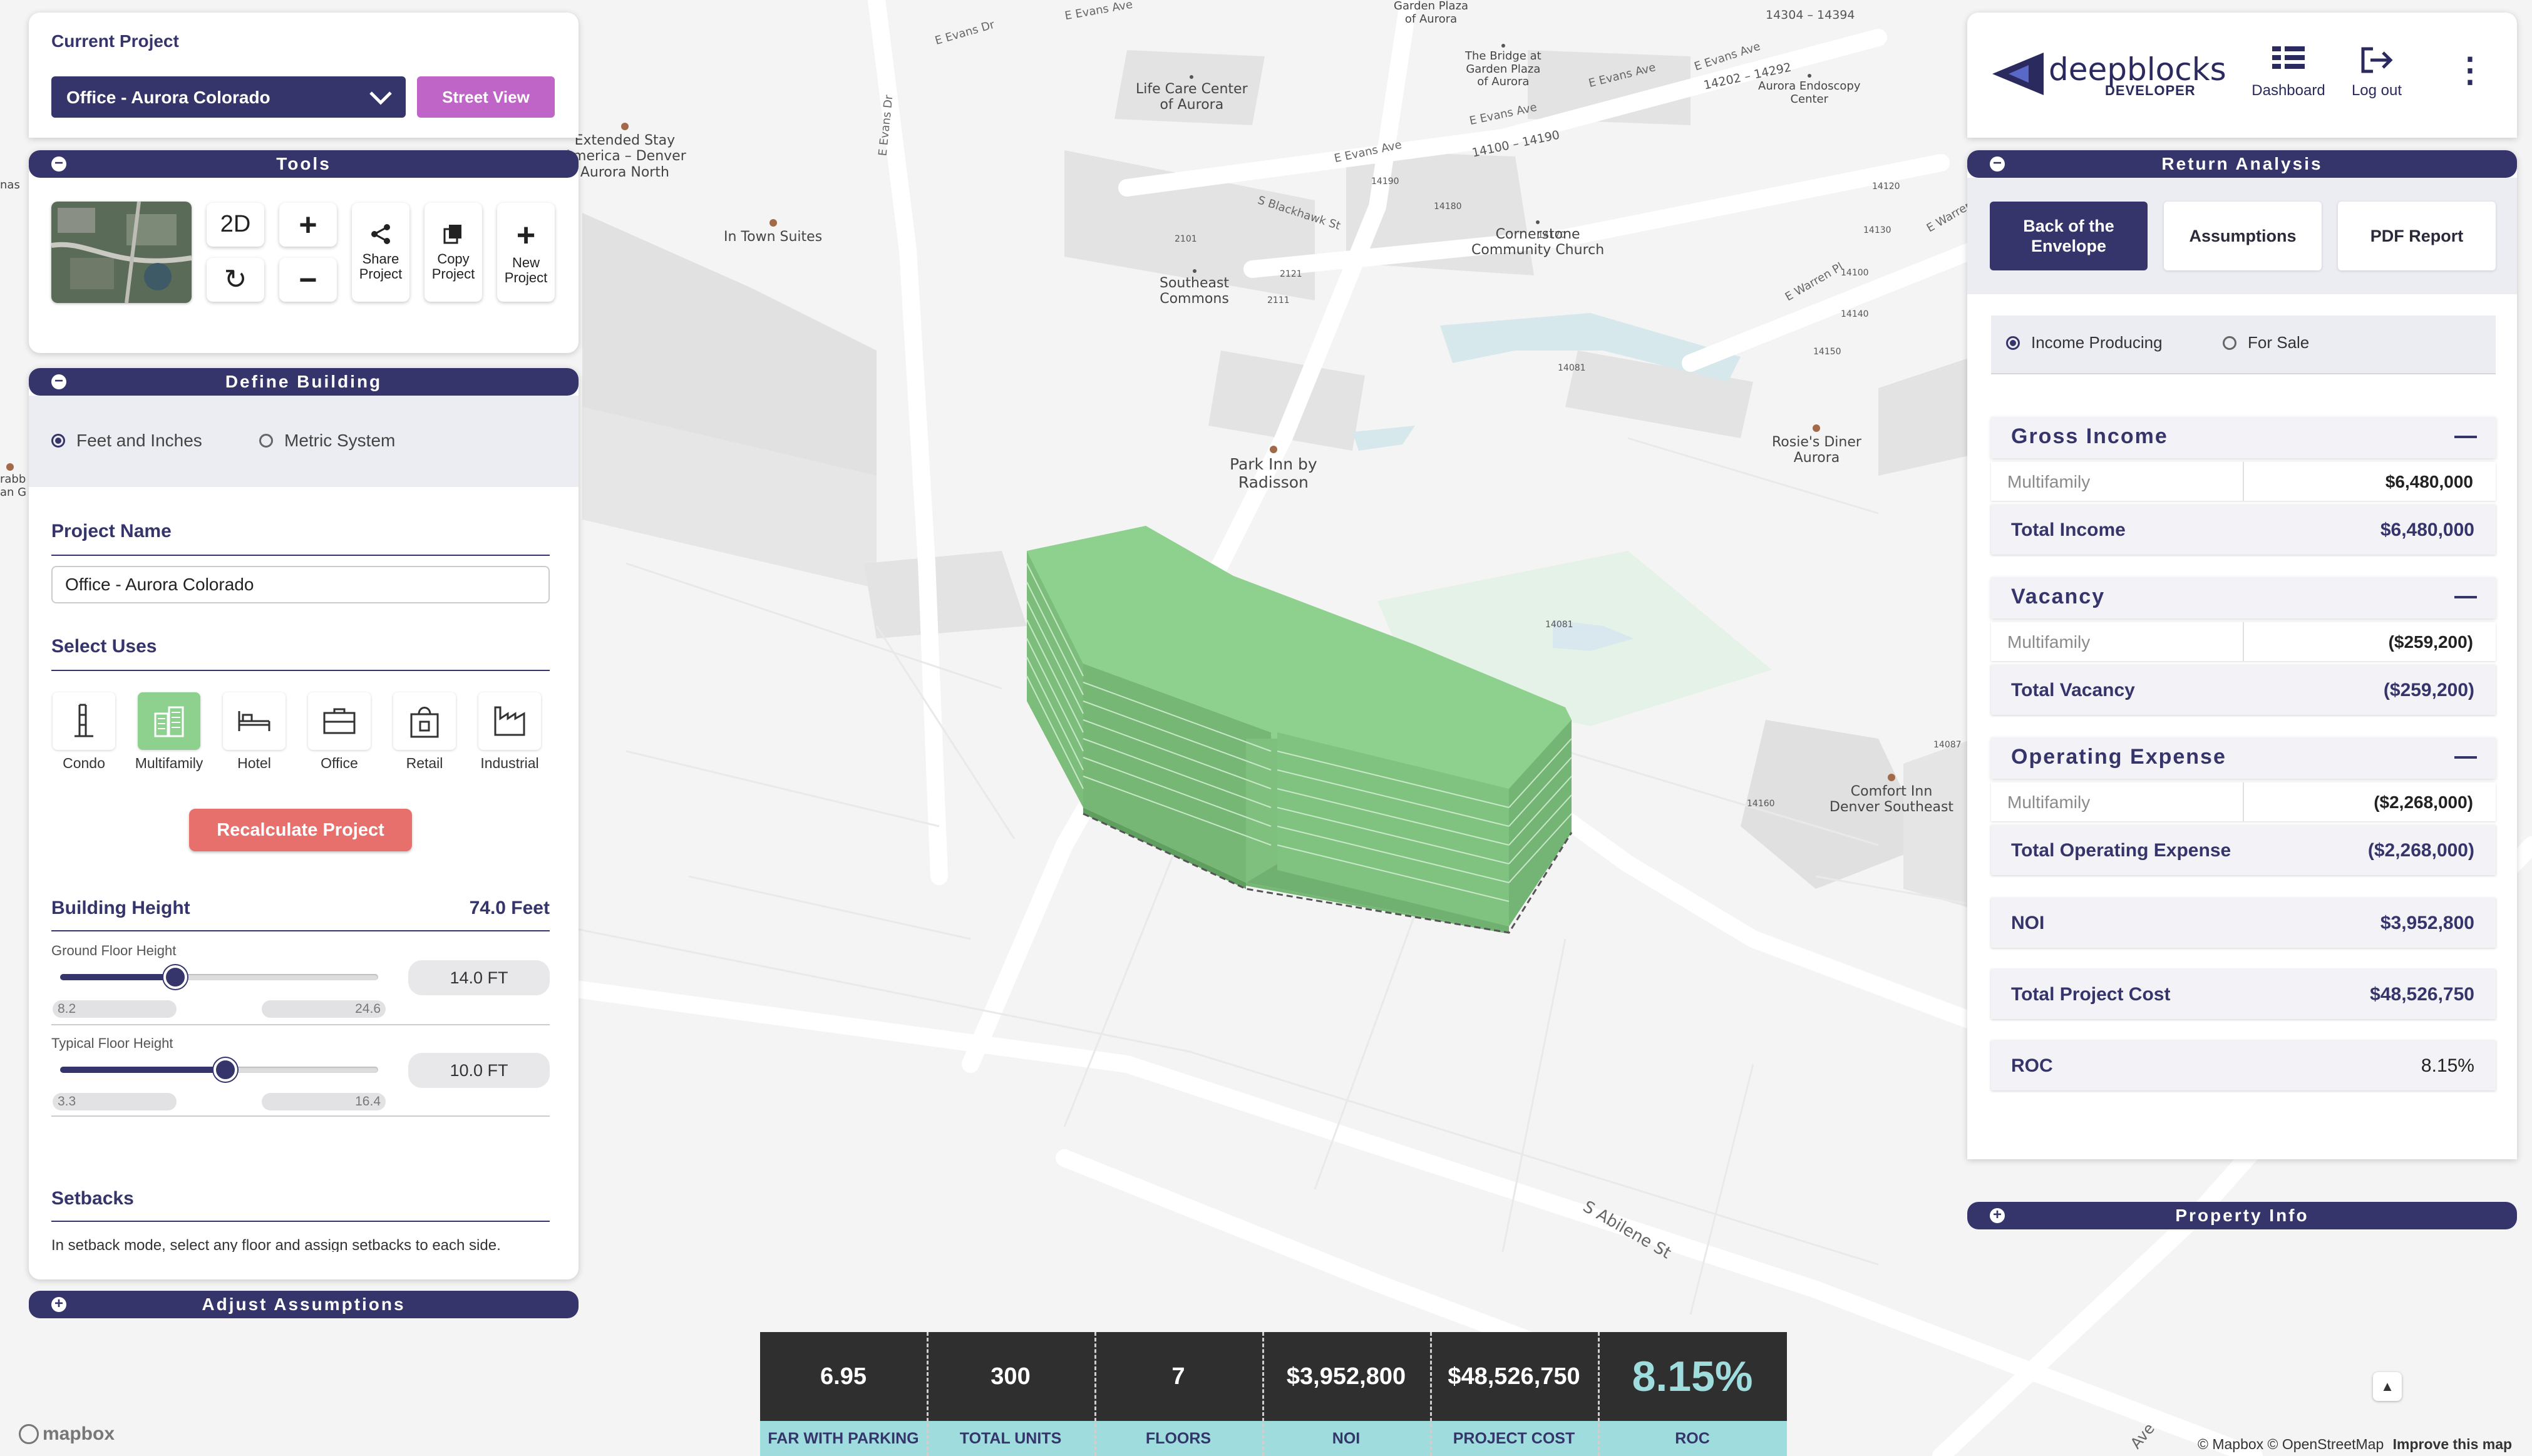 Image resolution: width=2532 pixels, height=1456 pixels. I want to click on typical-floor-label: Typical Floor Height, so click(112, 1043).